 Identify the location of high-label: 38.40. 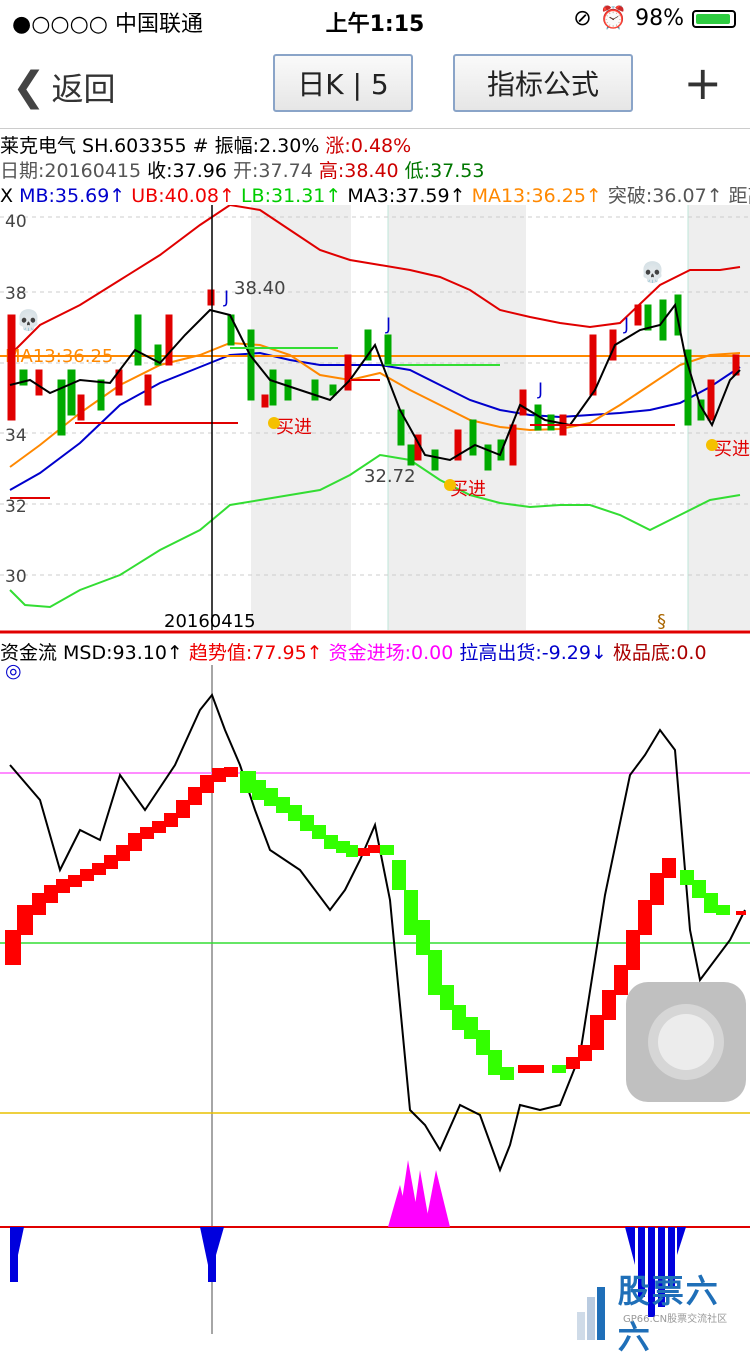
(260, 288).